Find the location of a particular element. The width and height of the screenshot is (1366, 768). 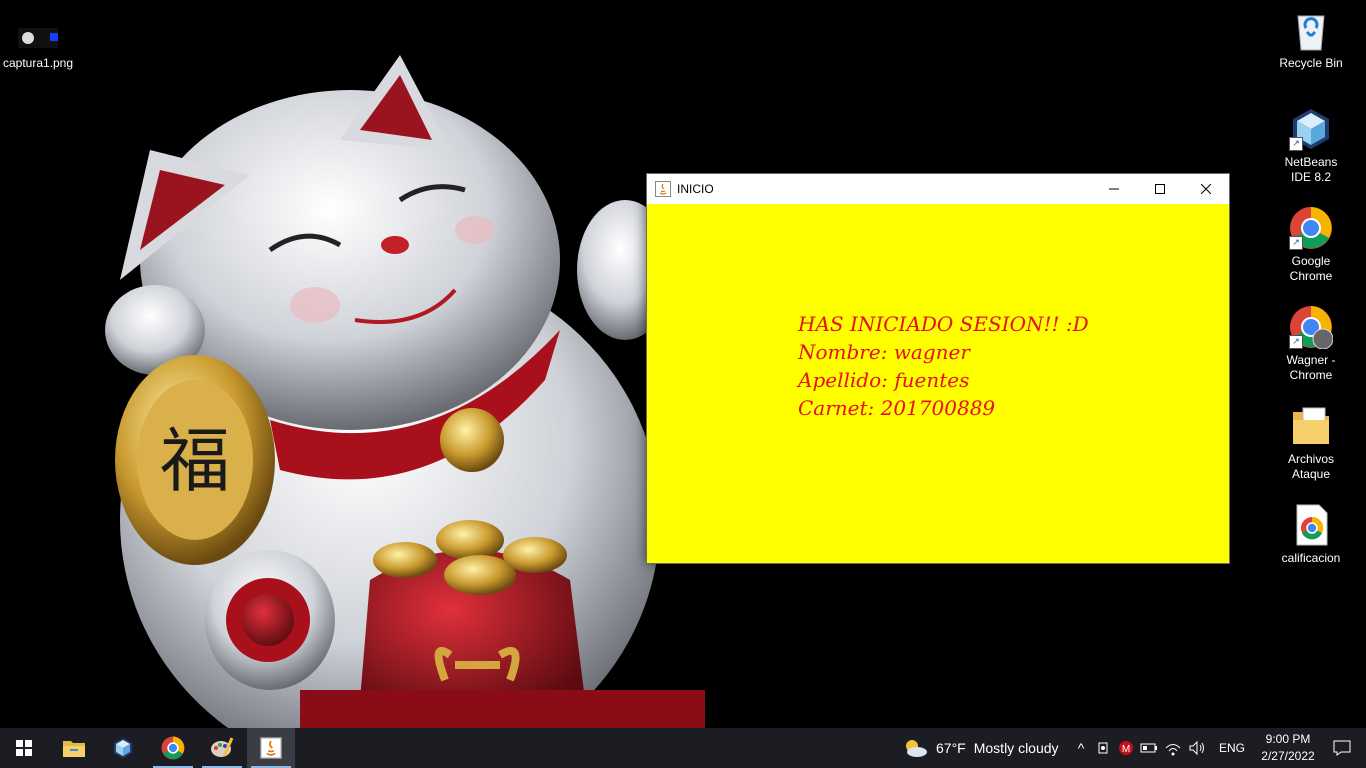

taskbar-file-explorer is located at coordinates (74, 748).